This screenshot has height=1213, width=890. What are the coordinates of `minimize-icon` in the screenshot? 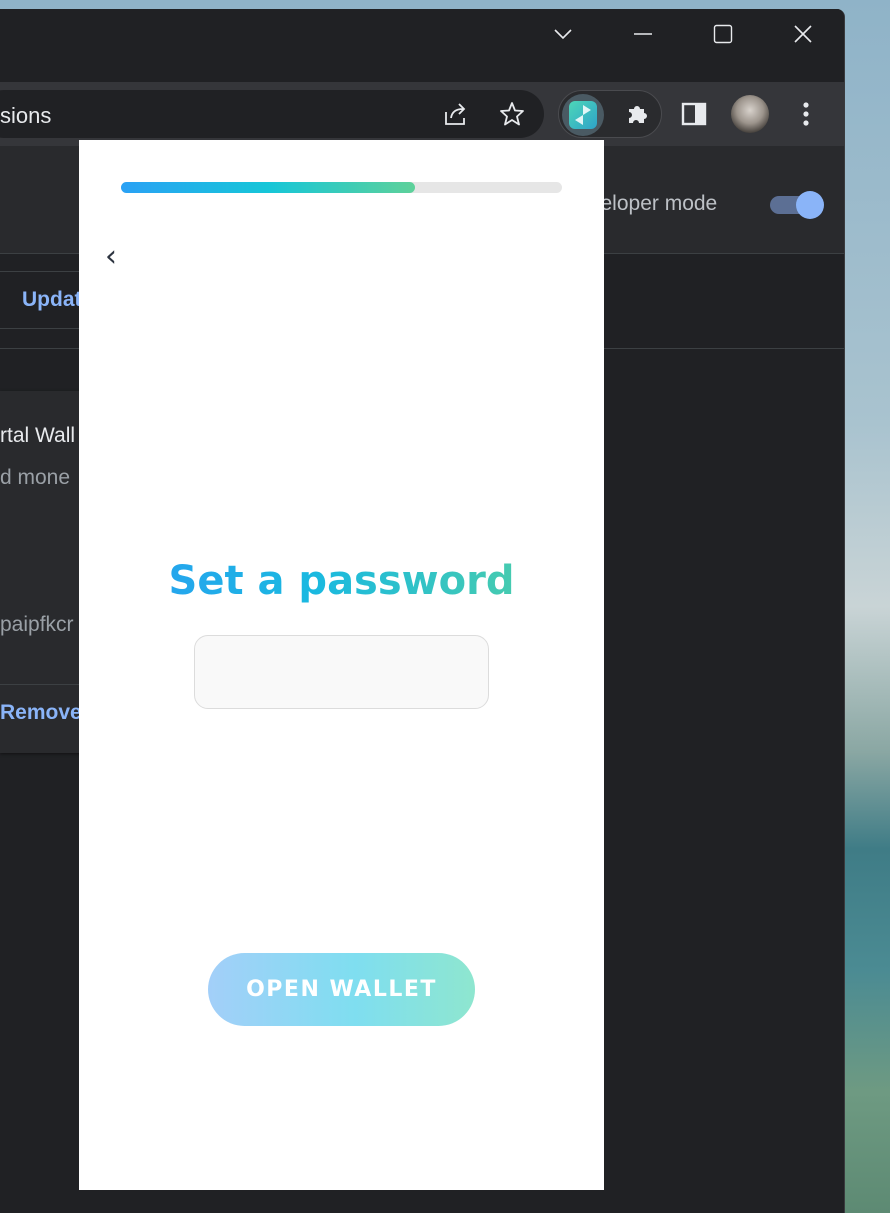 It's located at (643, 34).